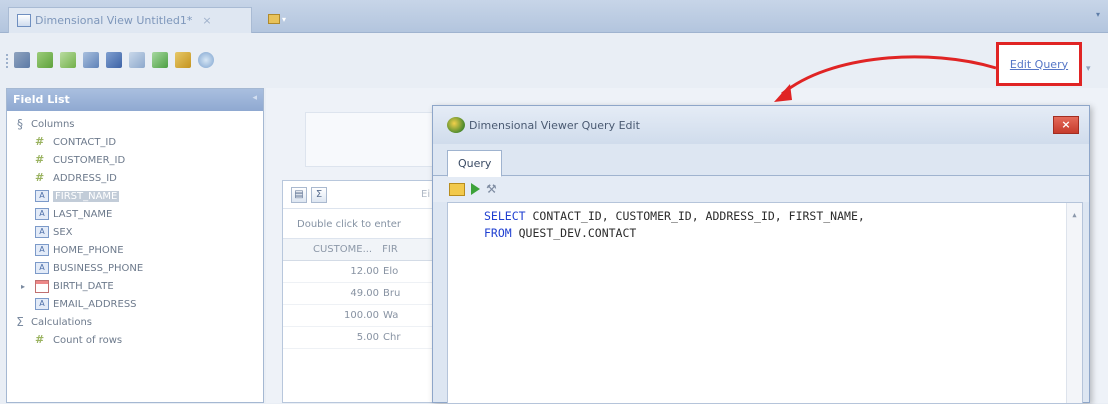 Image resolution: width=1108 pixels, height=404 pixels. Describe the element at coordinates (24, 20) in the screenshot. I see `dimensional-view-icon` at that location.